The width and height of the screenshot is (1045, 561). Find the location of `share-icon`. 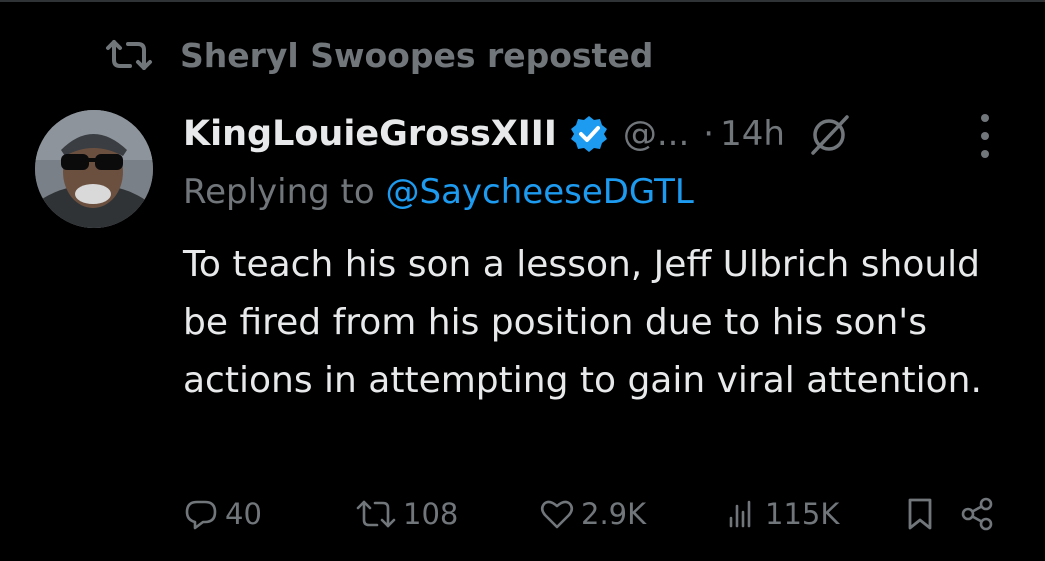

share-icon is located at coordinates (977, 514).